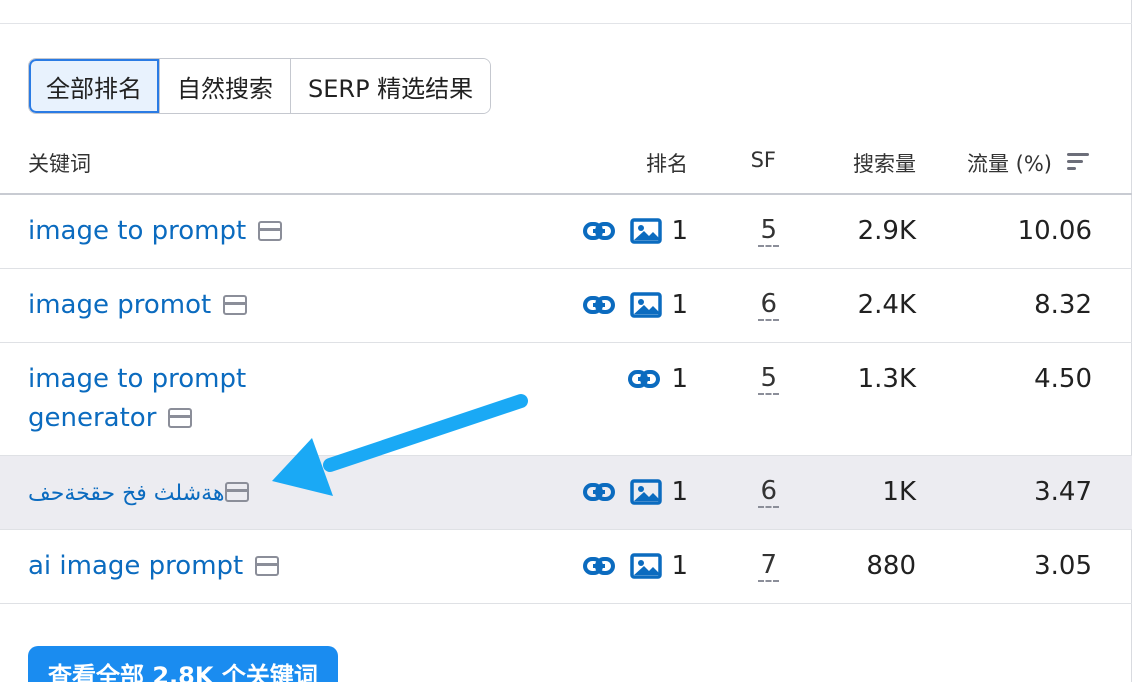 This screenshot has width=1136, height=682. What do you see at coordinates (1078, 163) in the screenshot?
I see `sort-descending-icon` at bounding box center [1078, 163].